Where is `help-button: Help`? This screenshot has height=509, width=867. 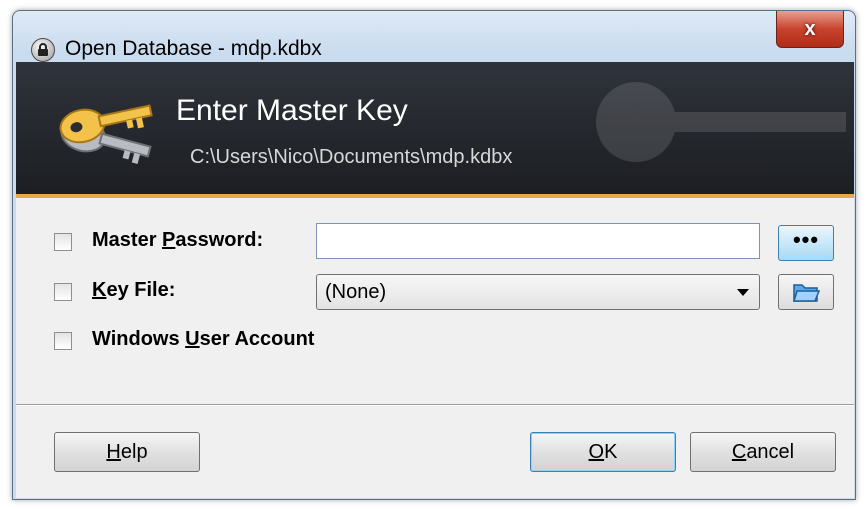
help-button: Help is located at coordinates (127, 452).